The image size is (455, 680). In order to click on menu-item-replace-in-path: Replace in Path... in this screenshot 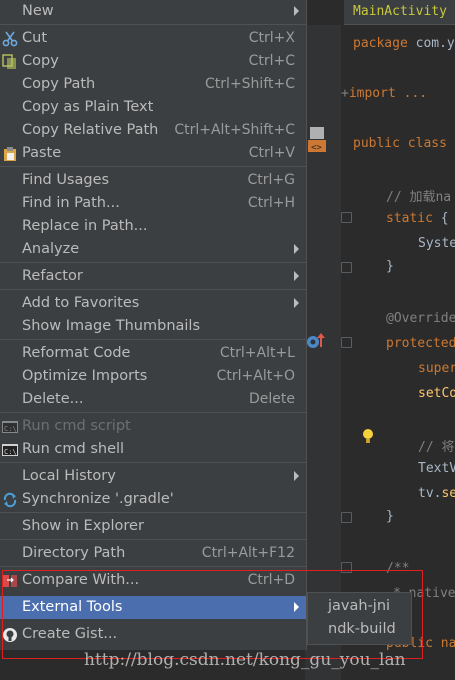, I will do `click(153, 226)`.